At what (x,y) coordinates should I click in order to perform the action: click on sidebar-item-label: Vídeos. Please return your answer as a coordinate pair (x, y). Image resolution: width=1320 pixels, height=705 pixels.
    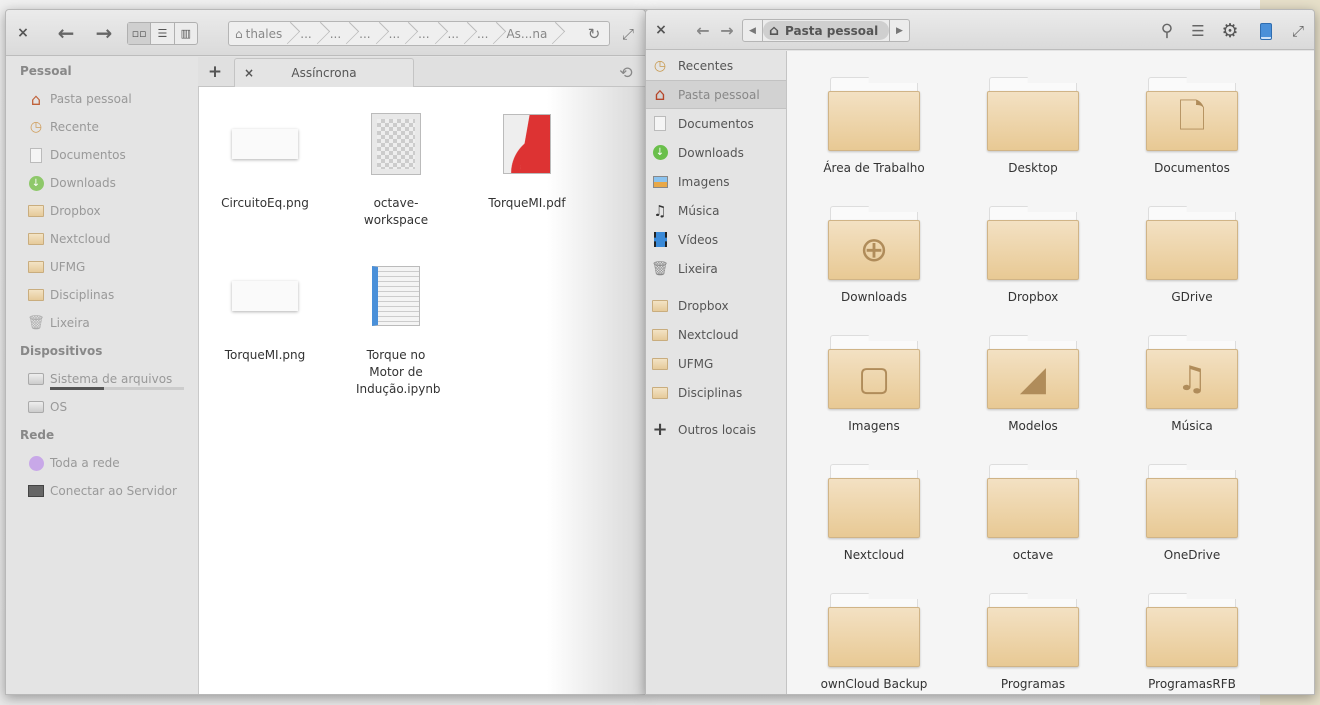
    Looking at the image, I should click on (698, 239).